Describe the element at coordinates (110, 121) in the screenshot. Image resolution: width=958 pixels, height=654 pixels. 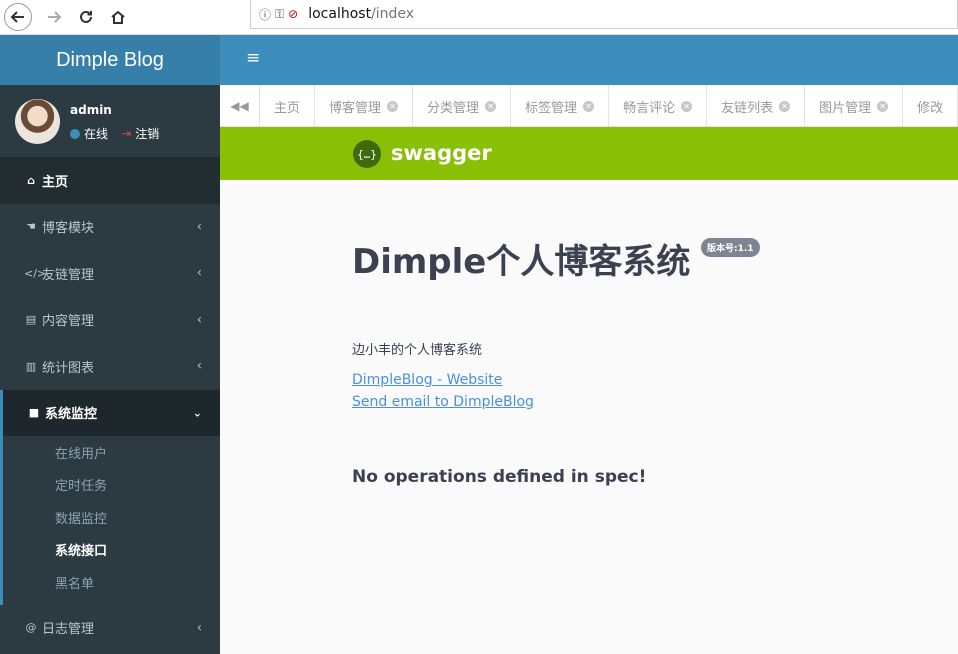
I see `user-panel: admin 在线 ⇥ 注销` at that location.